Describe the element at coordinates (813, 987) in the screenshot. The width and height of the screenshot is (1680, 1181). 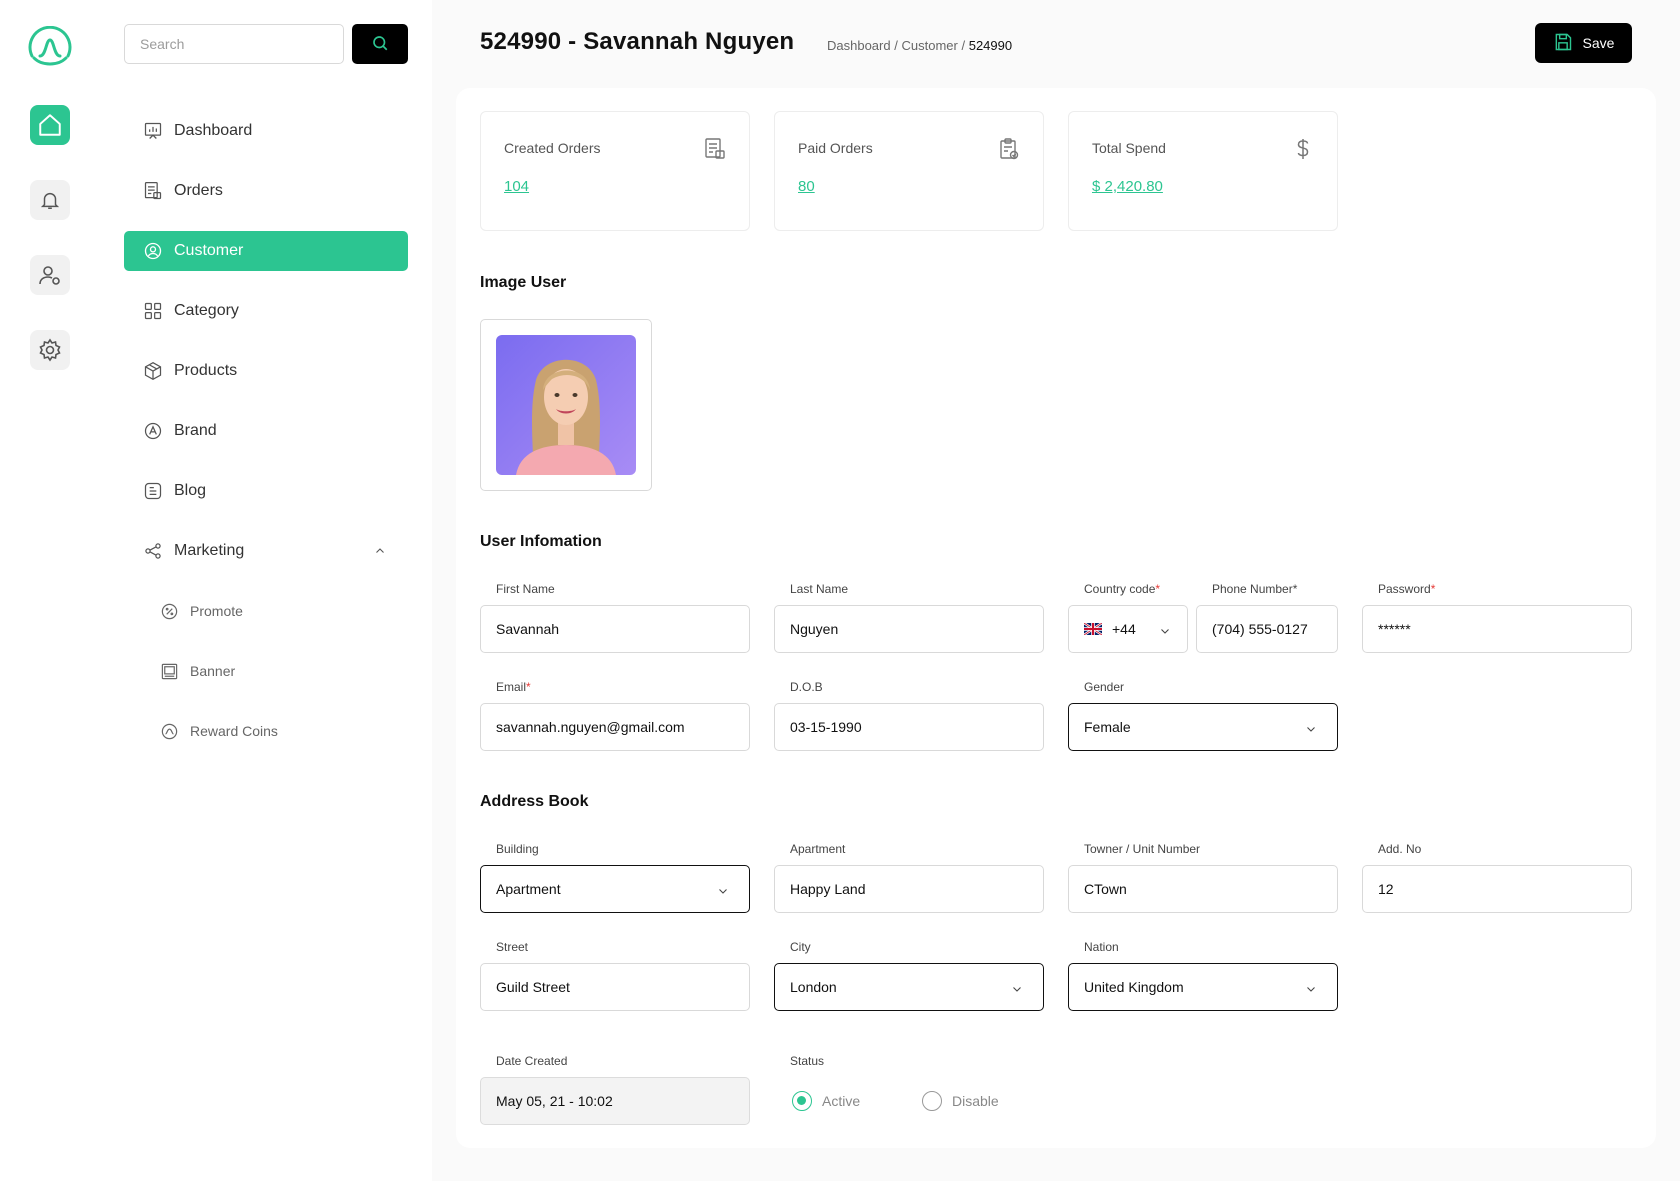
I see `city-value: London` at that location.